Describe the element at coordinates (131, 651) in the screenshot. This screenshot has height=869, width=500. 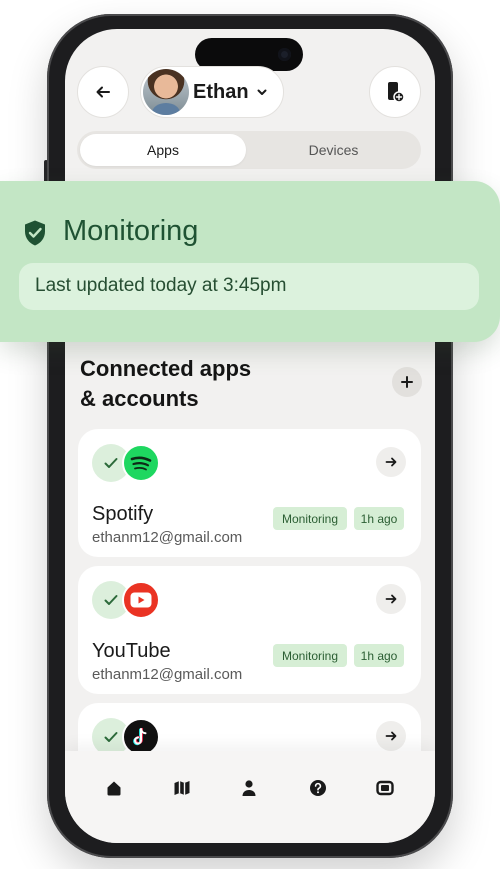
I see `app-name: YouTube` at that location.